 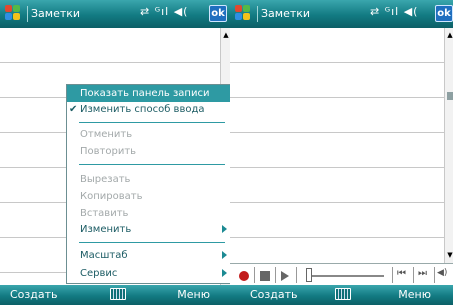 I want to click on recording-toolbar: ⏮ ⏭ ◀), so click(x=341, y=274).